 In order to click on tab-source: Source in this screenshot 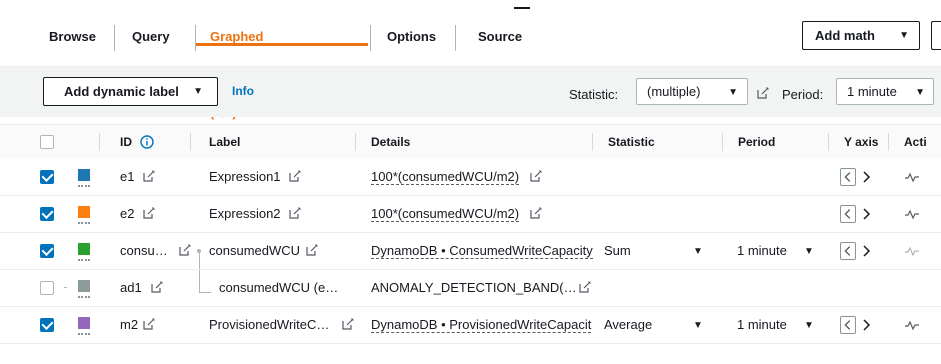, I will do `click(500, 37)`.